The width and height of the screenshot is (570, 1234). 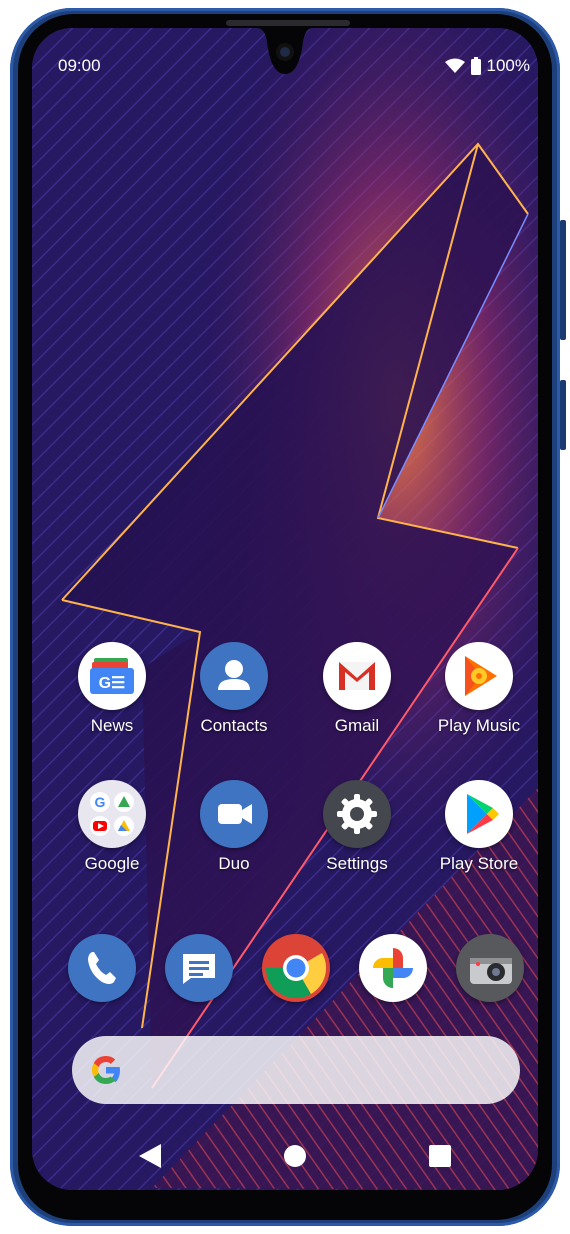 What do you see at coordinates (490, 968) in the screenshot?
I see `camera-icon` at bounding box center [490, 968].